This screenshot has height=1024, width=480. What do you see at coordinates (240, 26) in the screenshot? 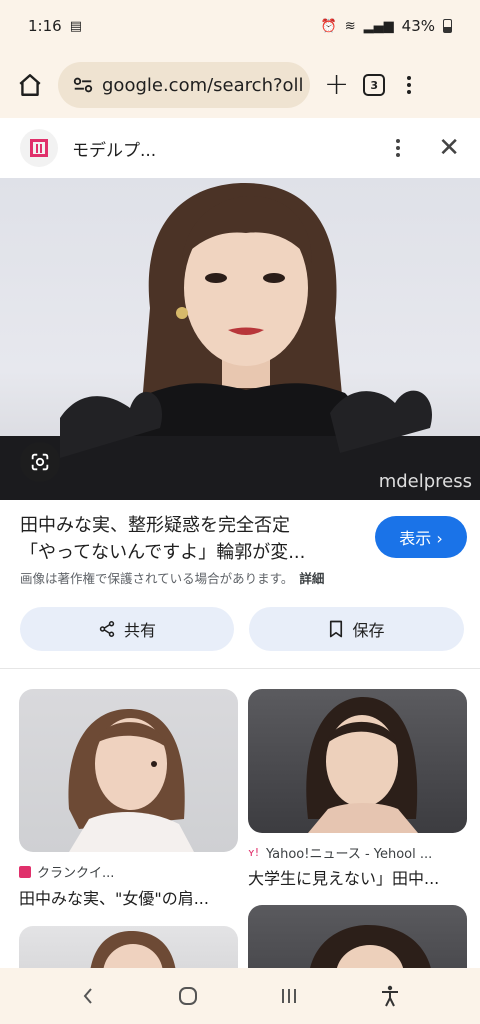
I see `status-bar: 1:16 ▤ ⏰ ≋ ▂▄▆ 43%` at bounding box center [240, 26].